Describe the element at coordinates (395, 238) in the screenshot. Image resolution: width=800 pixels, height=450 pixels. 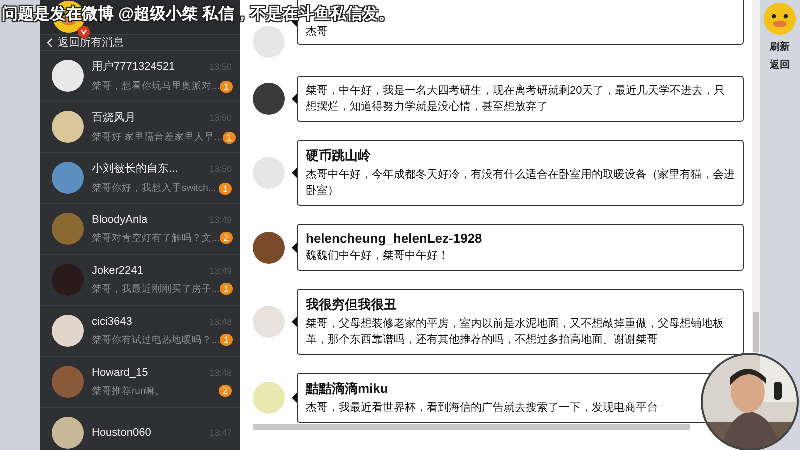
I see `sender-name: helencheung_helenLez-1928` at that location.